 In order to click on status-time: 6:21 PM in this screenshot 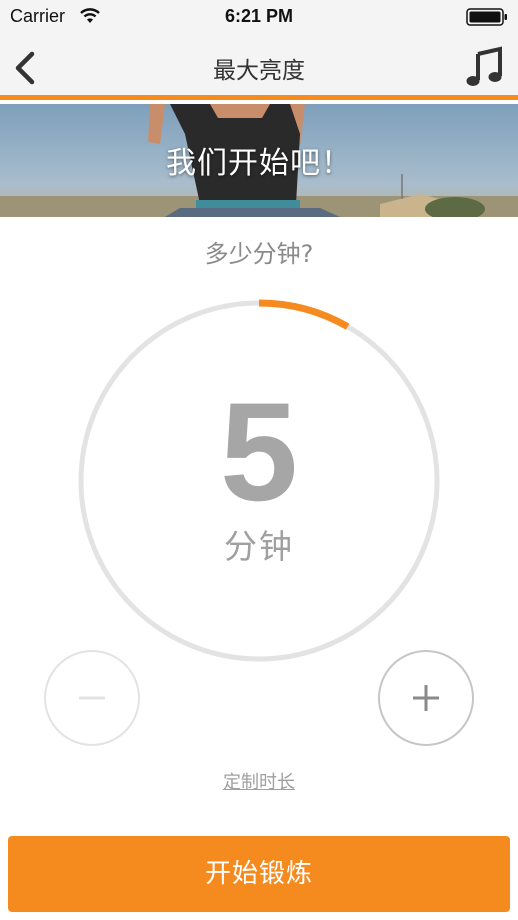, I will do `click(259, 16)`.